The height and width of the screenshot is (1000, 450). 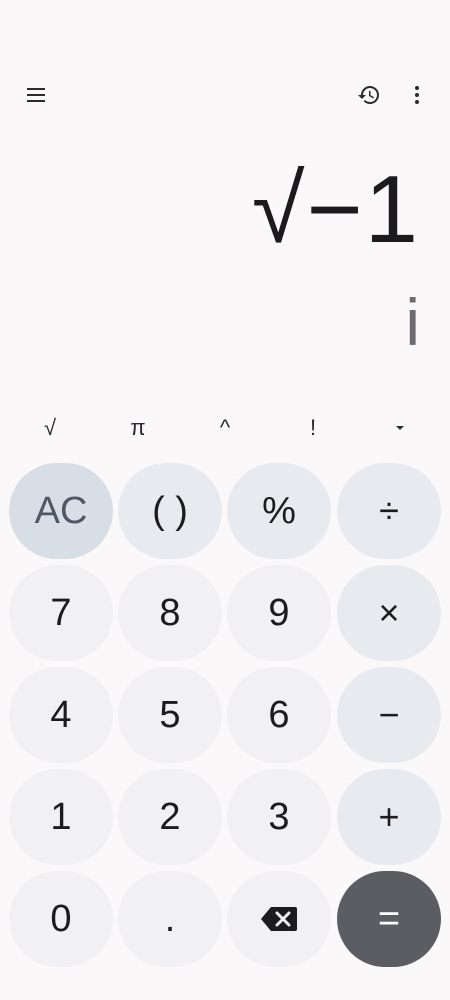 I want to click on history-icon, so click(x=368, y=95).